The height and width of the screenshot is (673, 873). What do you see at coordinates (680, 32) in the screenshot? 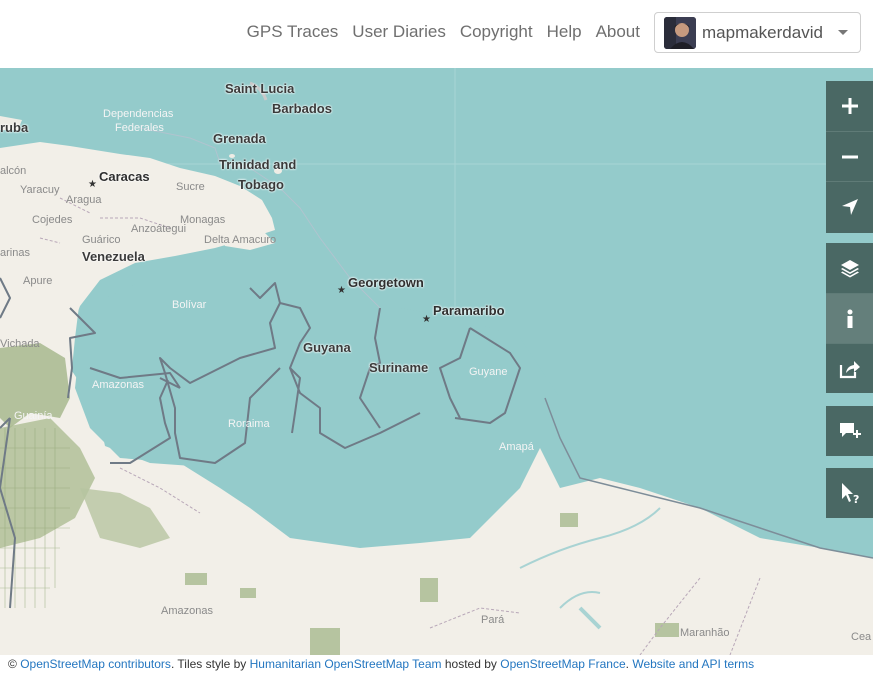
I see `avatar` at bounding box center [680, 32].